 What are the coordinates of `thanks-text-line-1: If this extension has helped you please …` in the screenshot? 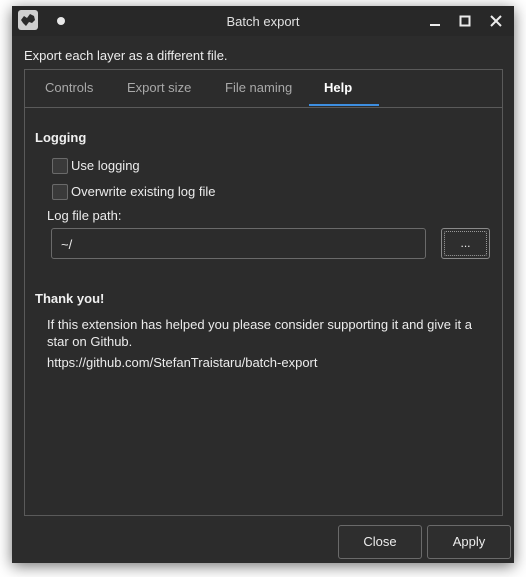 It's located at (259, 324).